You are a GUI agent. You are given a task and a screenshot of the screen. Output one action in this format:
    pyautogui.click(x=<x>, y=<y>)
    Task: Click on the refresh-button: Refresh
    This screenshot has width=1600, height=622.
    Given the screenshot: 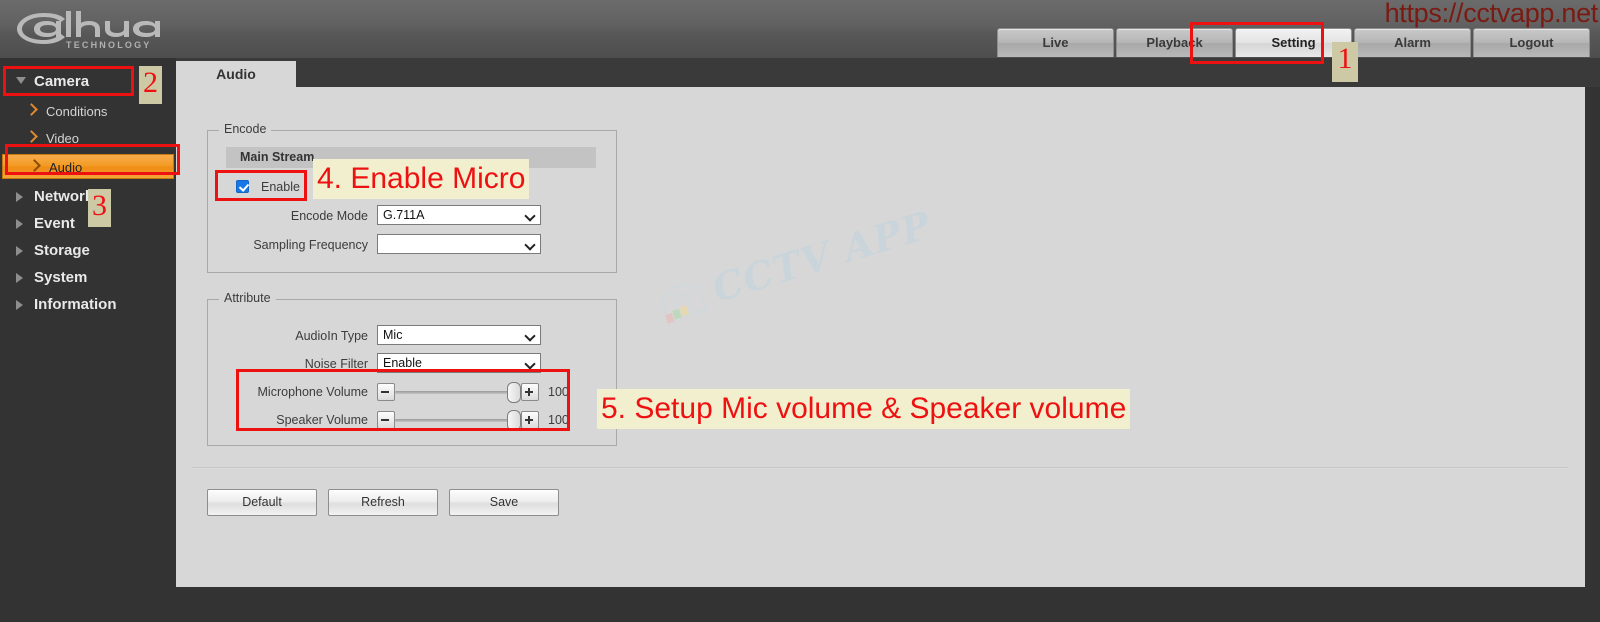 What is the action you would take?
    pyautogui.click(x=383, y=502)
    